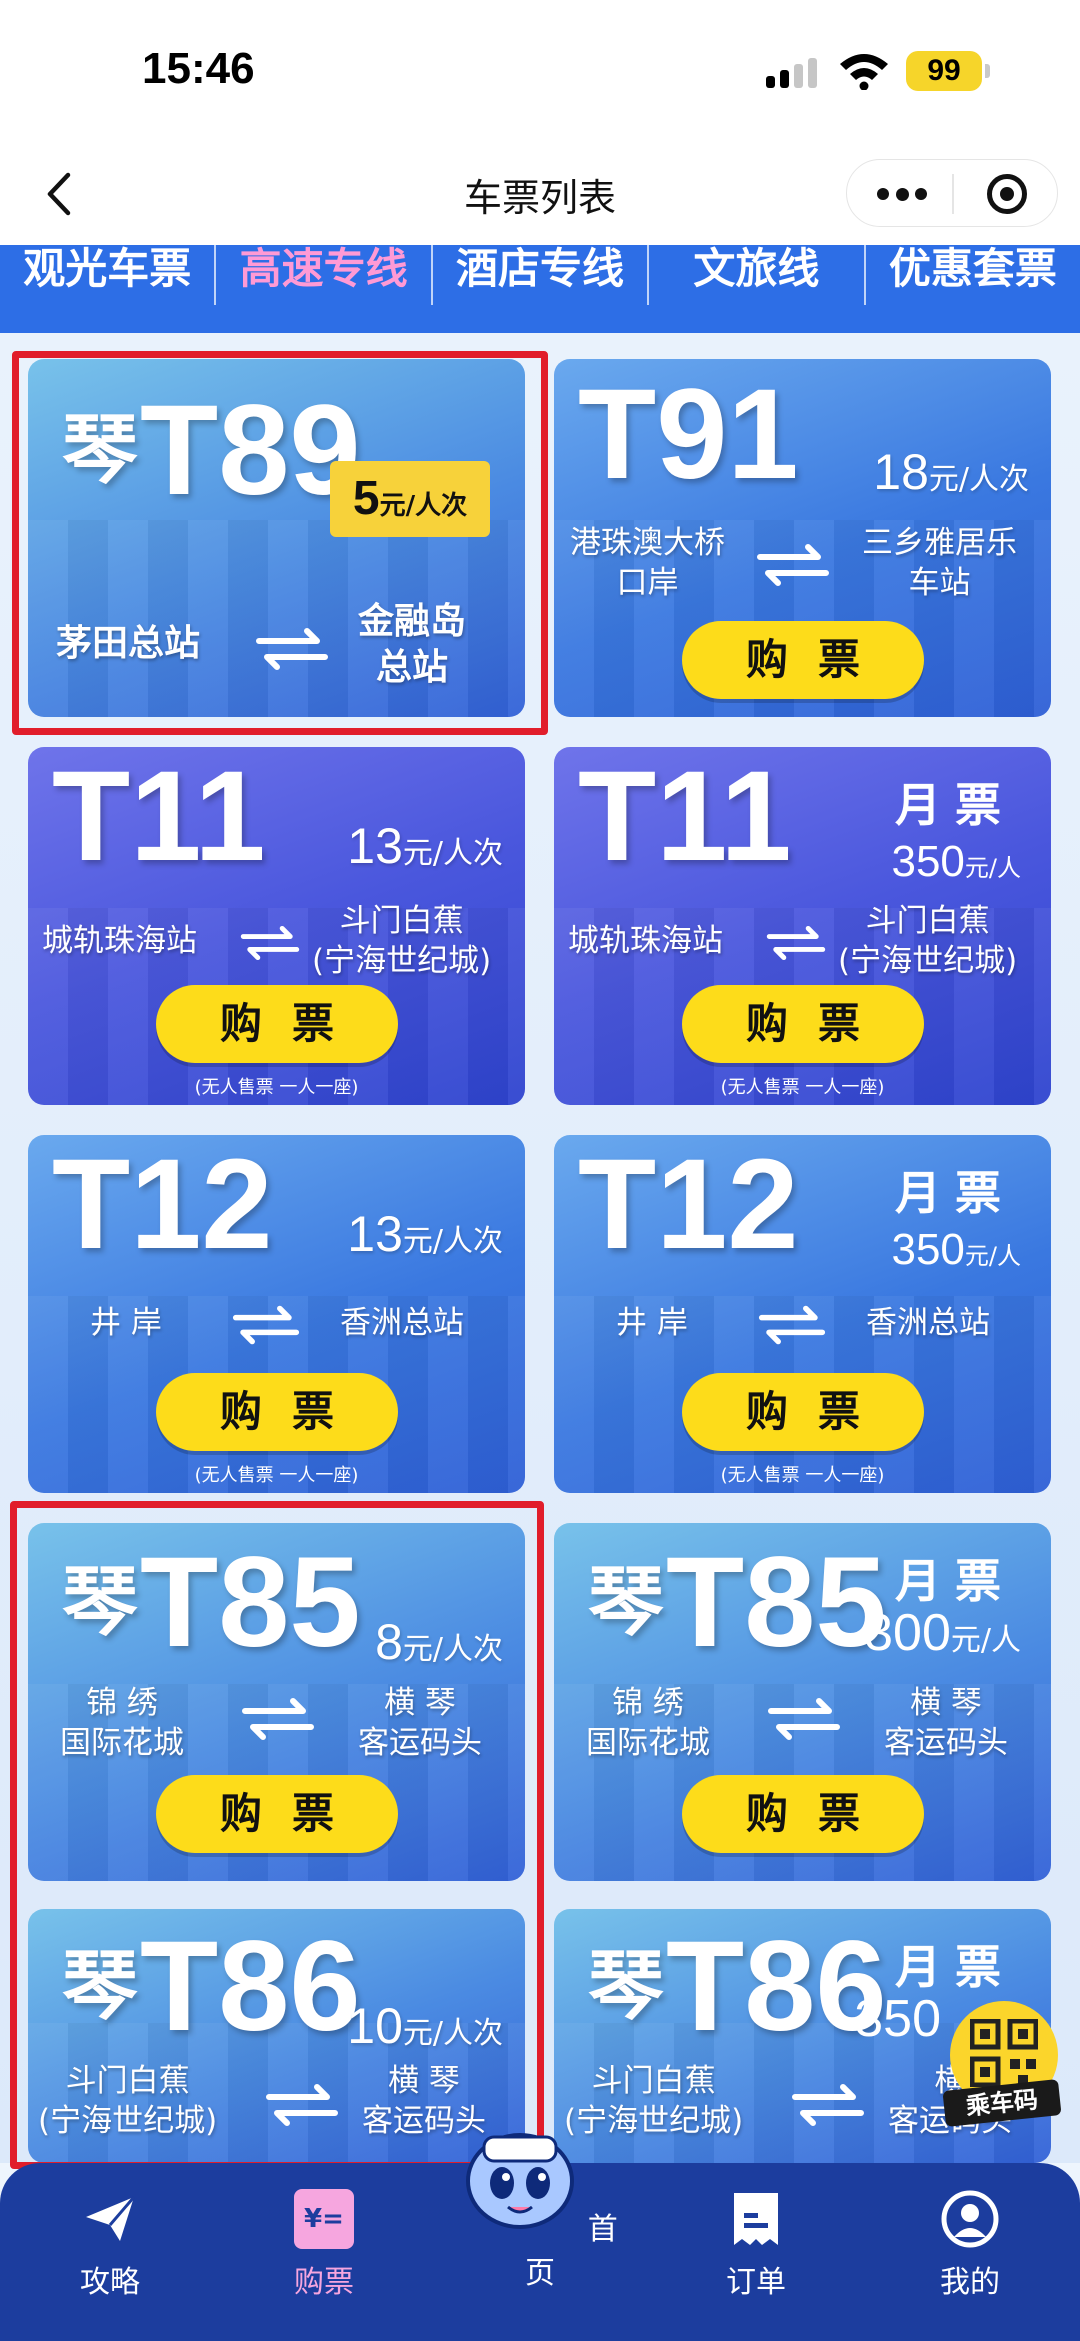 The image size is (1080, 2341). Describe the element at coordinates (688, 434) in the screenshot. I see `route-number: T91` at that location.